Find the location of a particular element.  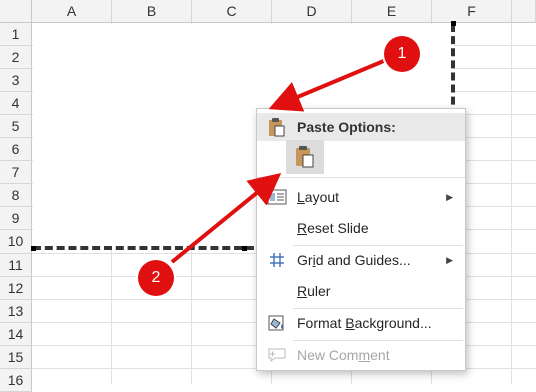

callout-badge-1: 1 is located at coordinates (402, 54).